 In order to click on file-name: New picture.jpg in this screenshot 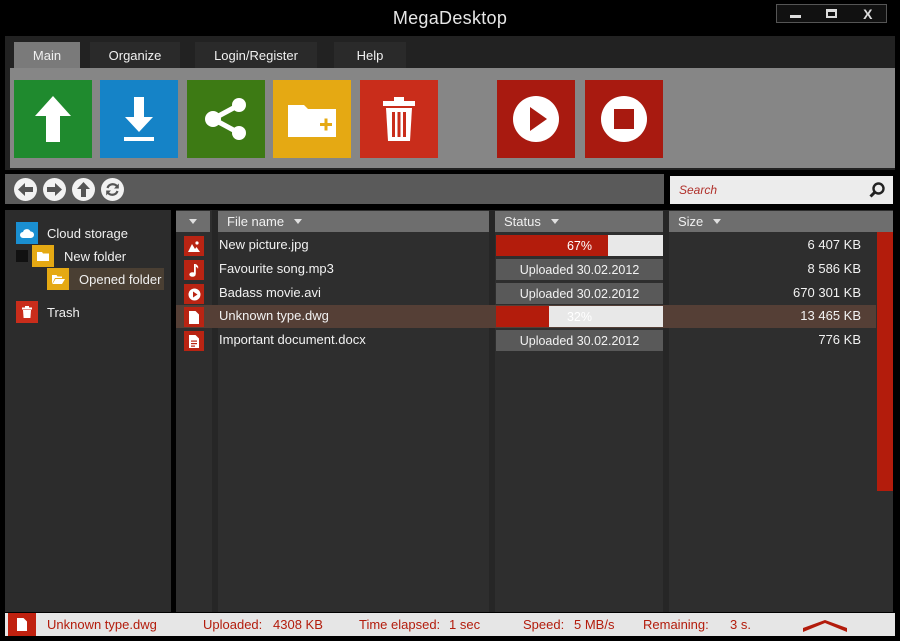, I will do `click(264, 244)`.